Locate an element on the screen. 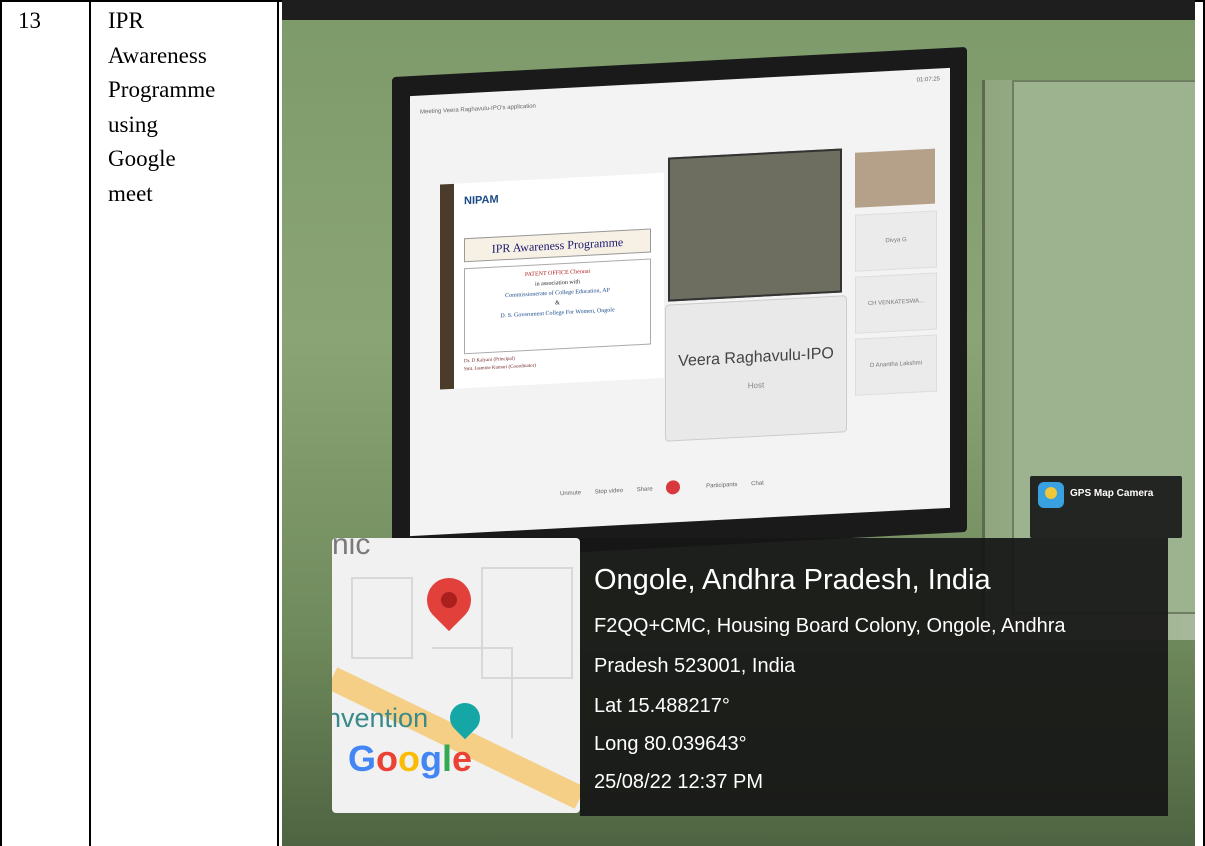  latitude: Lat 15.488217° is located at coordinates (662, 706).